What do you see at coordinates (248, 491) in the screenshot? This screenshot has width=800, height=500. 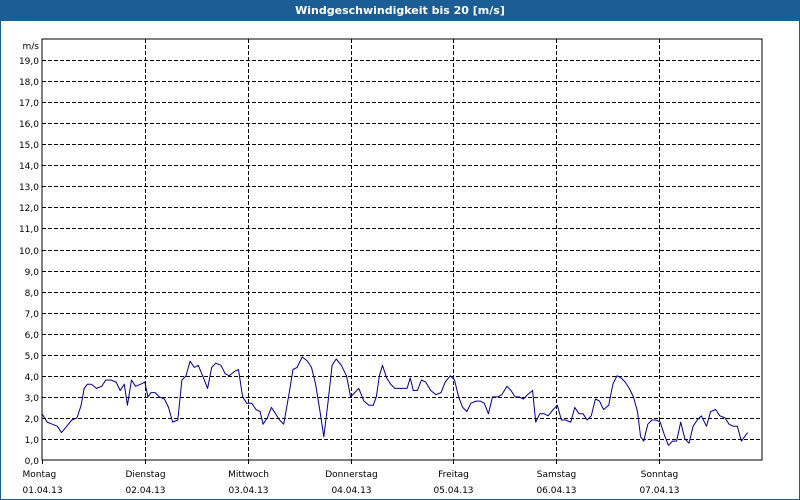 I see `x-tick-date: 03.04.13` at bounding box center [248, 491].